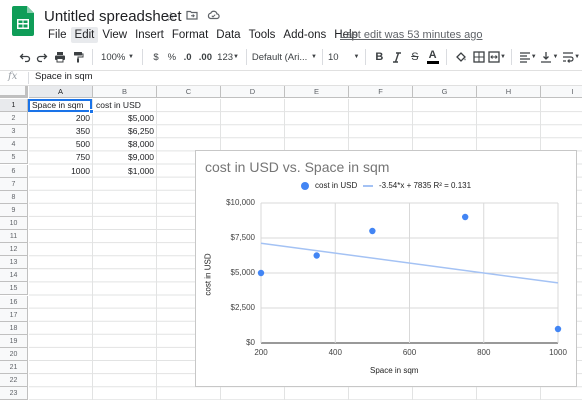  Describe the element at coordinates (14, 328) in the screenshot. I see `row-header-18: 18` at that location.